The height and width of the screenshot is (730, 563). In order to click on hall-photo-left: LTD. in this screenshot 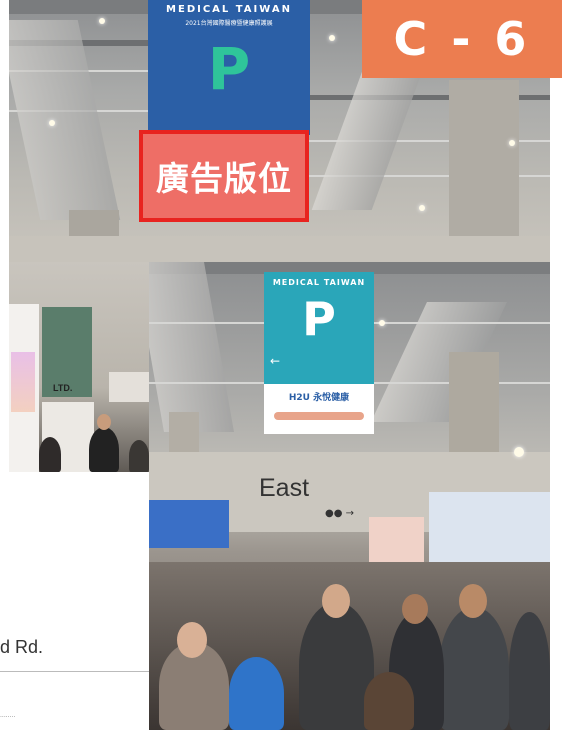, I will do `click(79, 367)`.